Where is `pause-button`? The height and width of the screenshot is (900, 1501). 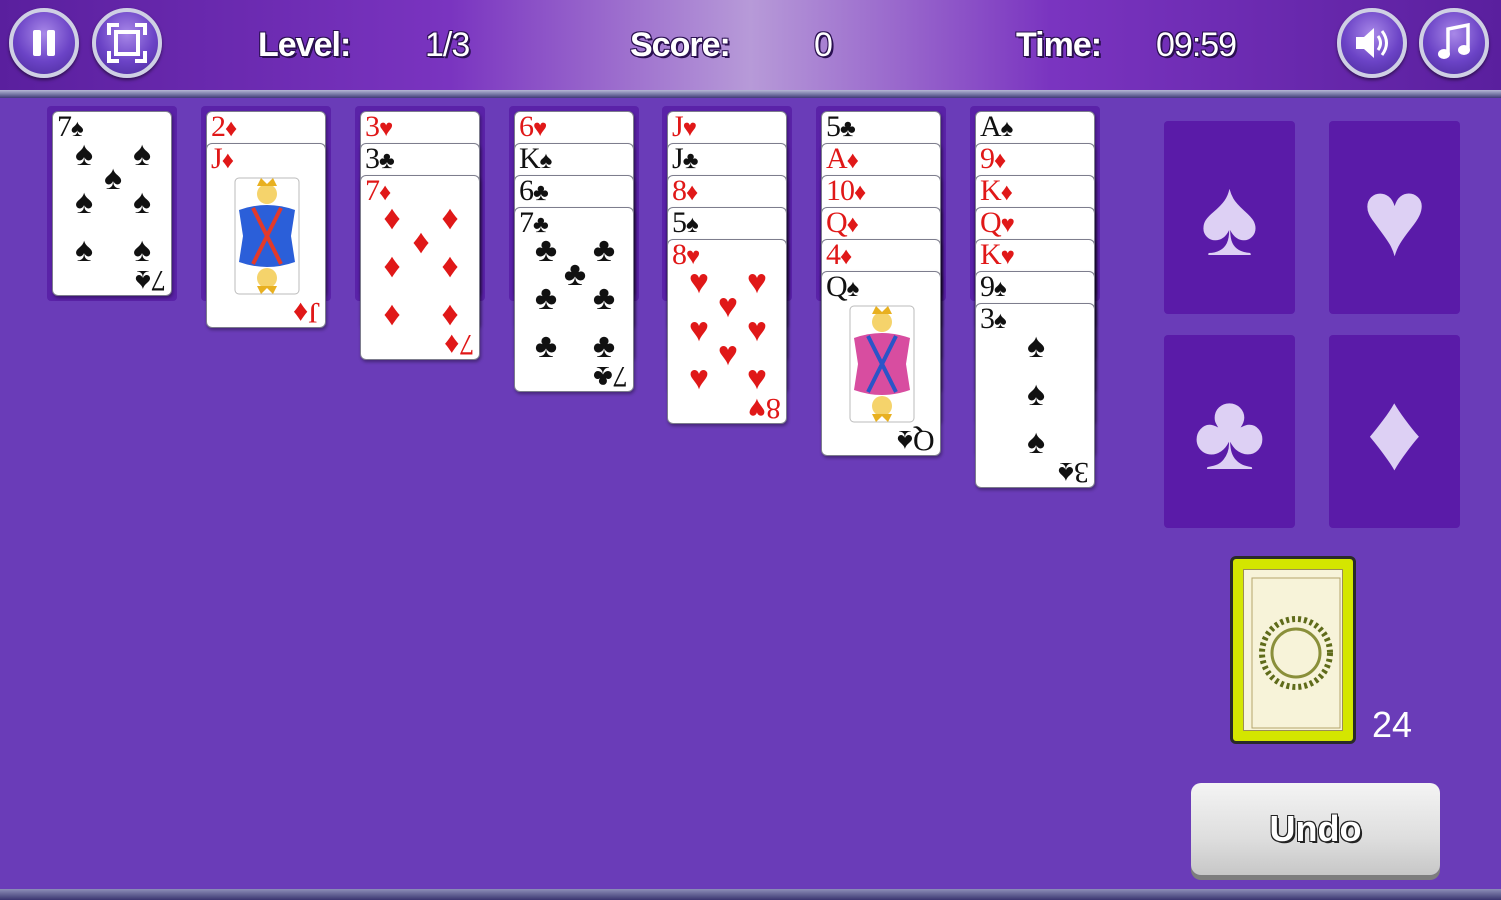 pause-button is located at coordinates (44, 43).